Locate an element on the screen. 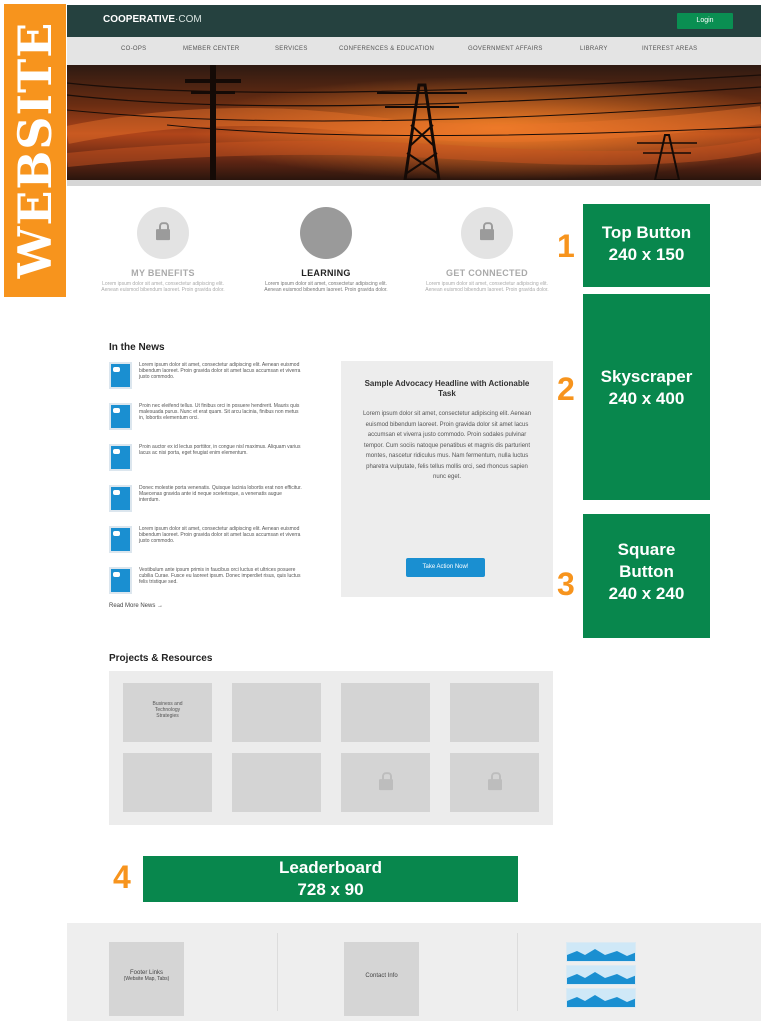  project-tile-caption: Business and Technology Strategies is located at coordinates (167, 710).